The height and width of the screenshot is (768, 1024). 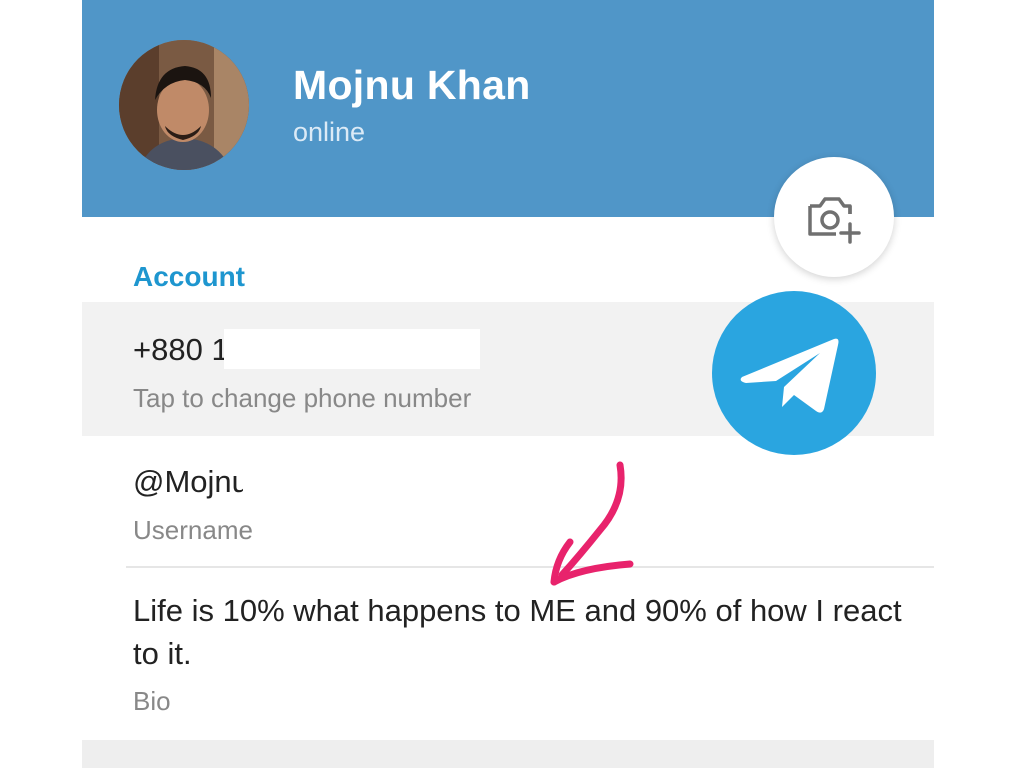 What do you see at coordinates (193, 530) in the screenshot?
I see `username-label: Username` at bounding box center [193, 530].